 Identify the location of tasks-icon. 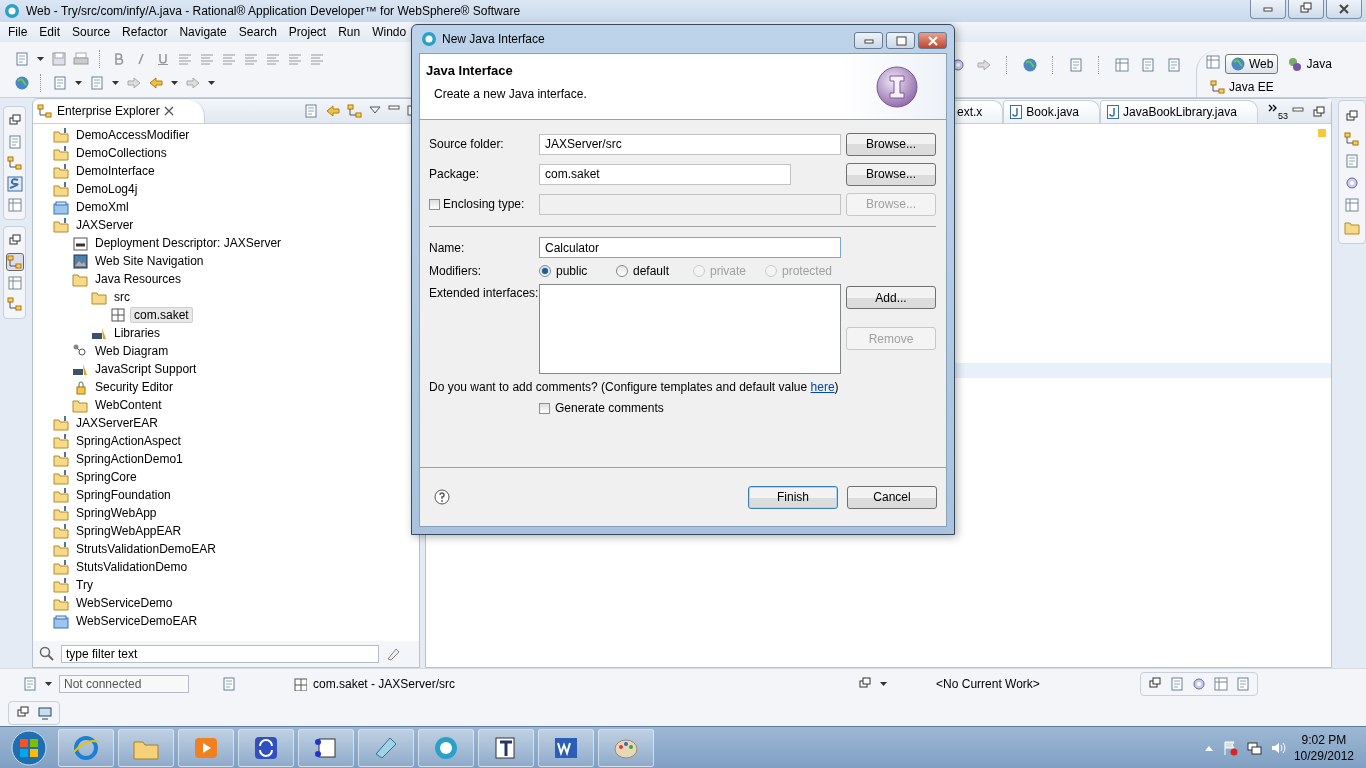
(1352, 161).